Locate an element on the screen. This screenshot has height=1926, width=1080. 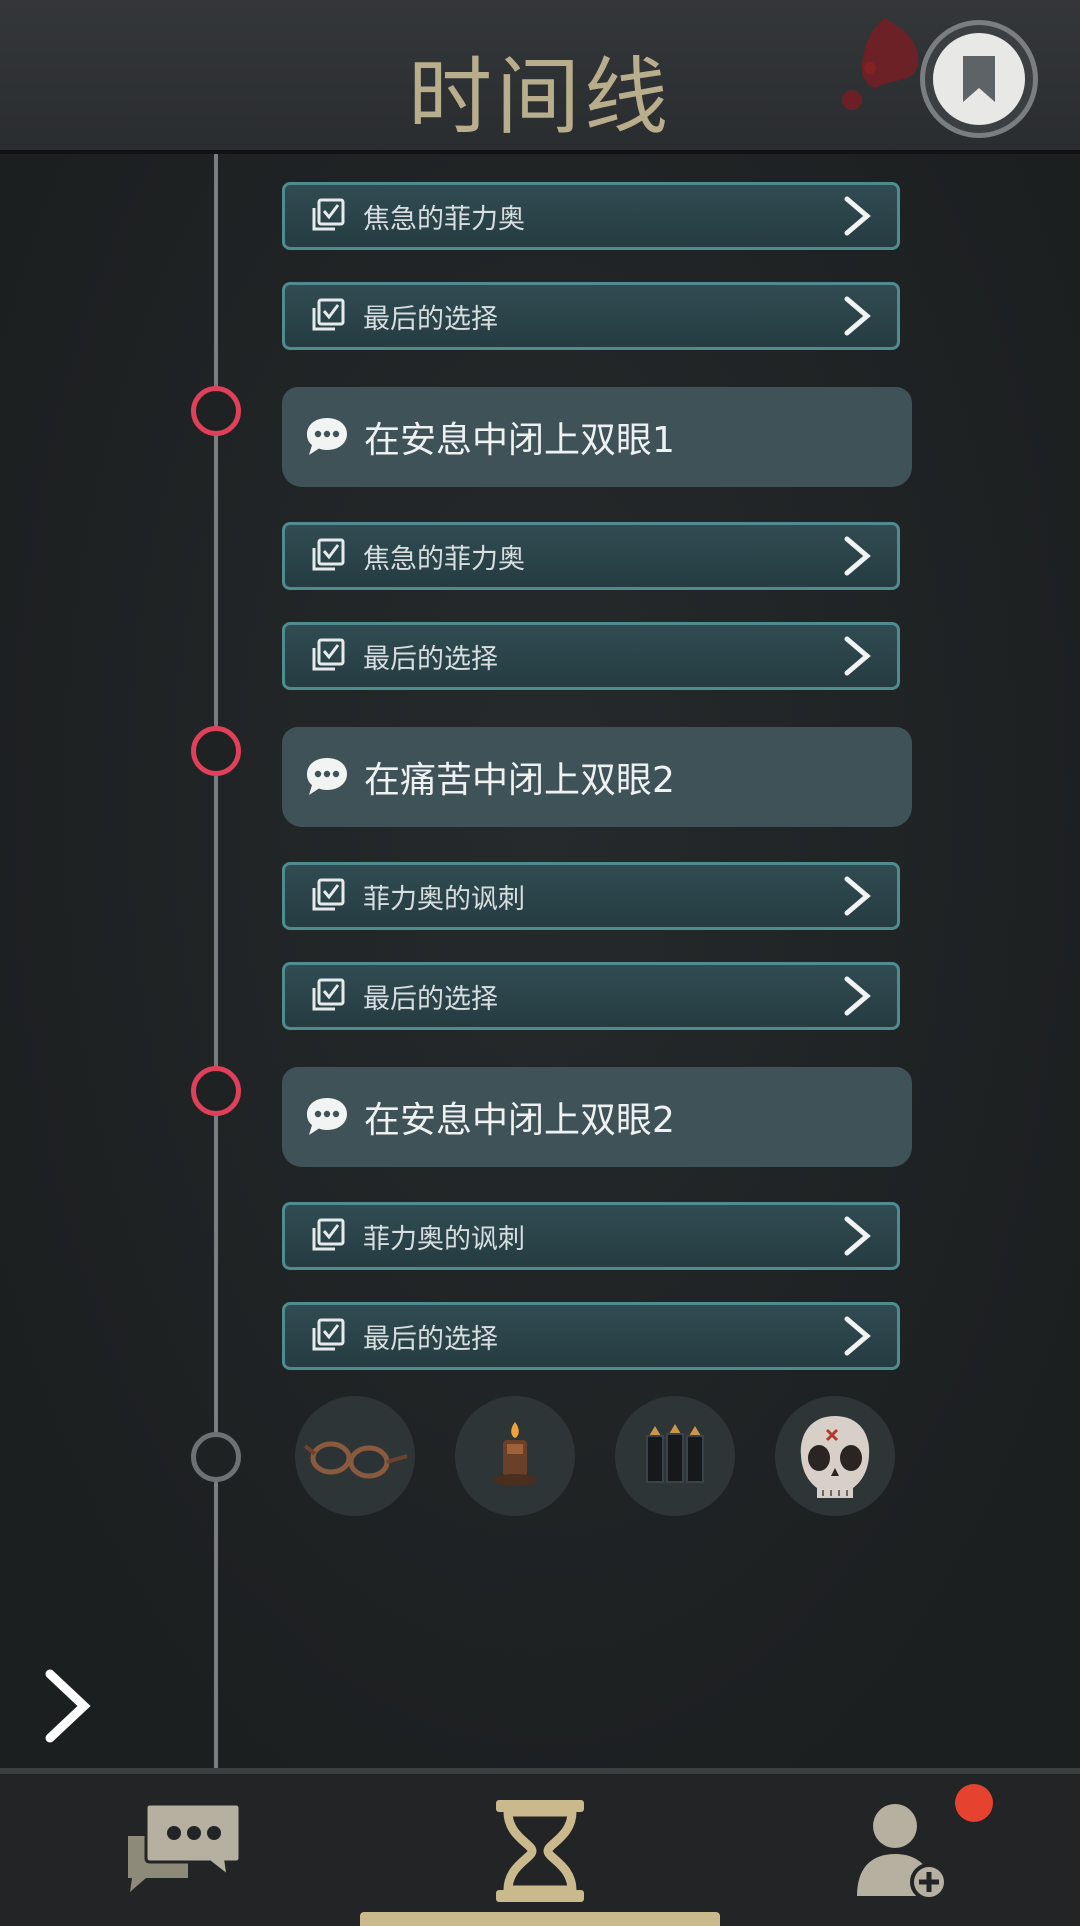
collected-items is located at coordinates (605, 1456).